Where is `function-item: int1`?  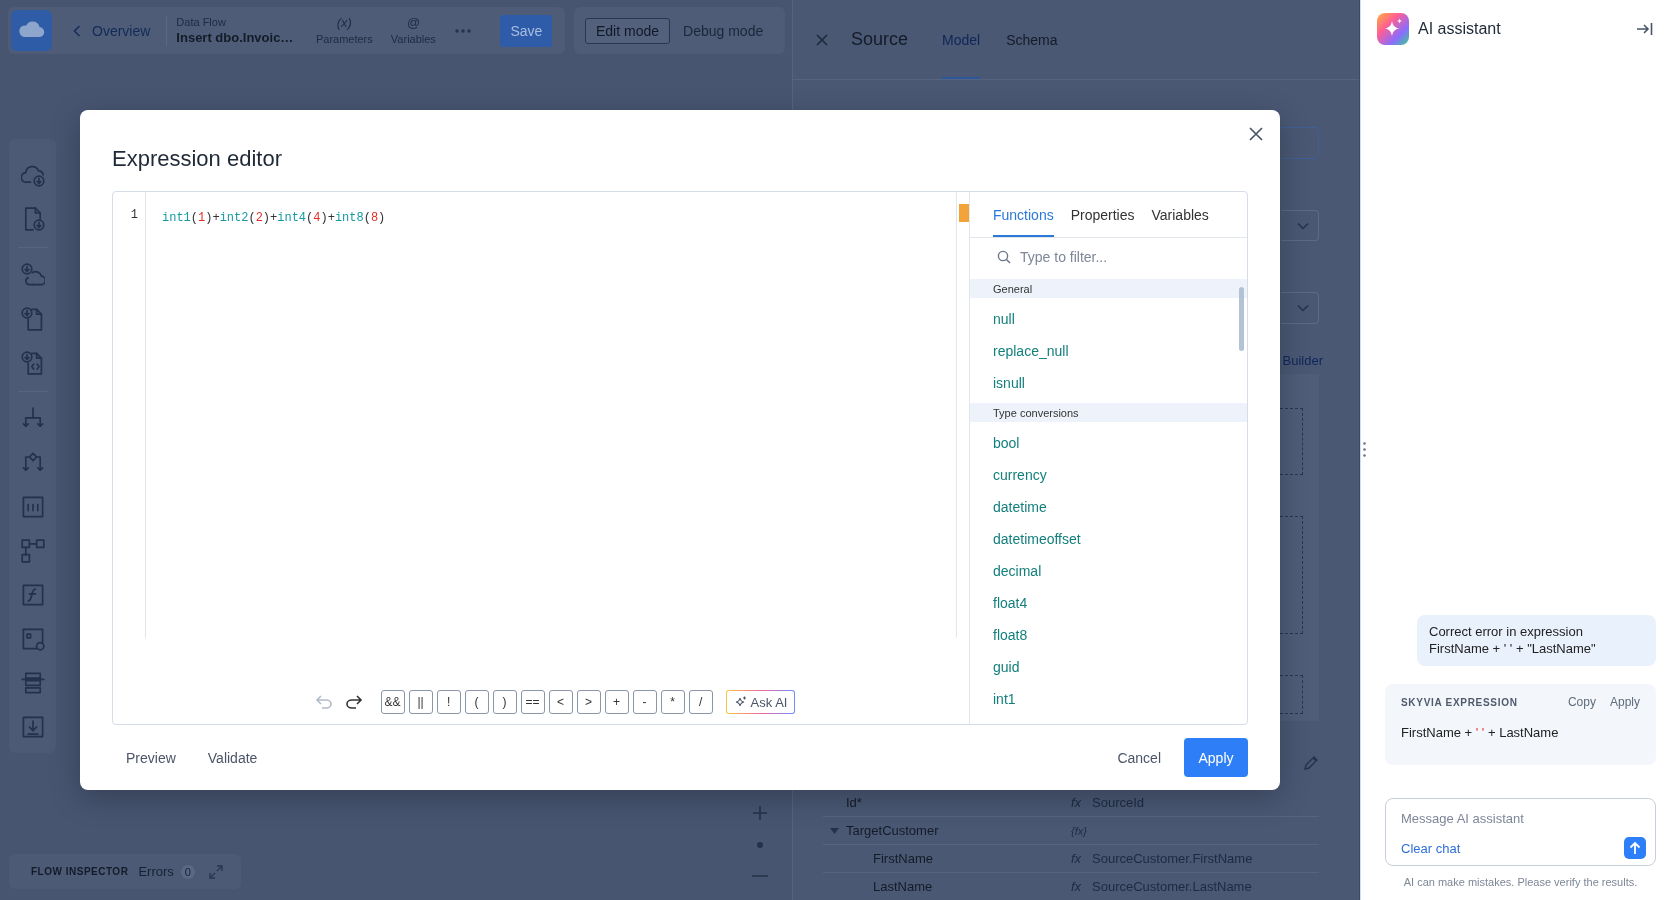 function-item: int1 is located at coordinates (1108, 699).